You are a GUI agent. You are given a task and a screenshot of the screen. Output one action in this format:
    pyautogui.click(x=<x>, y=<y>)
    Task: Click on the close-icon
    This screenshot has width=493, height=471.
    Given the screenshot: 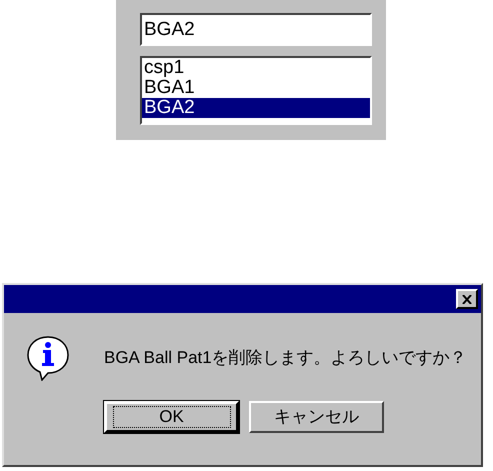 What is the action you would take?
    pyautogui.click(x=467, y=299)
    